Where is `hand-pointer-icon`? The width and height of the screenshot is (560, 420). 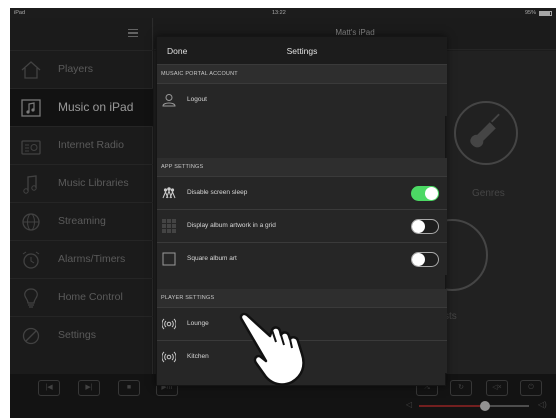
hand-pointer-icon is located at coordinates (272, 349).